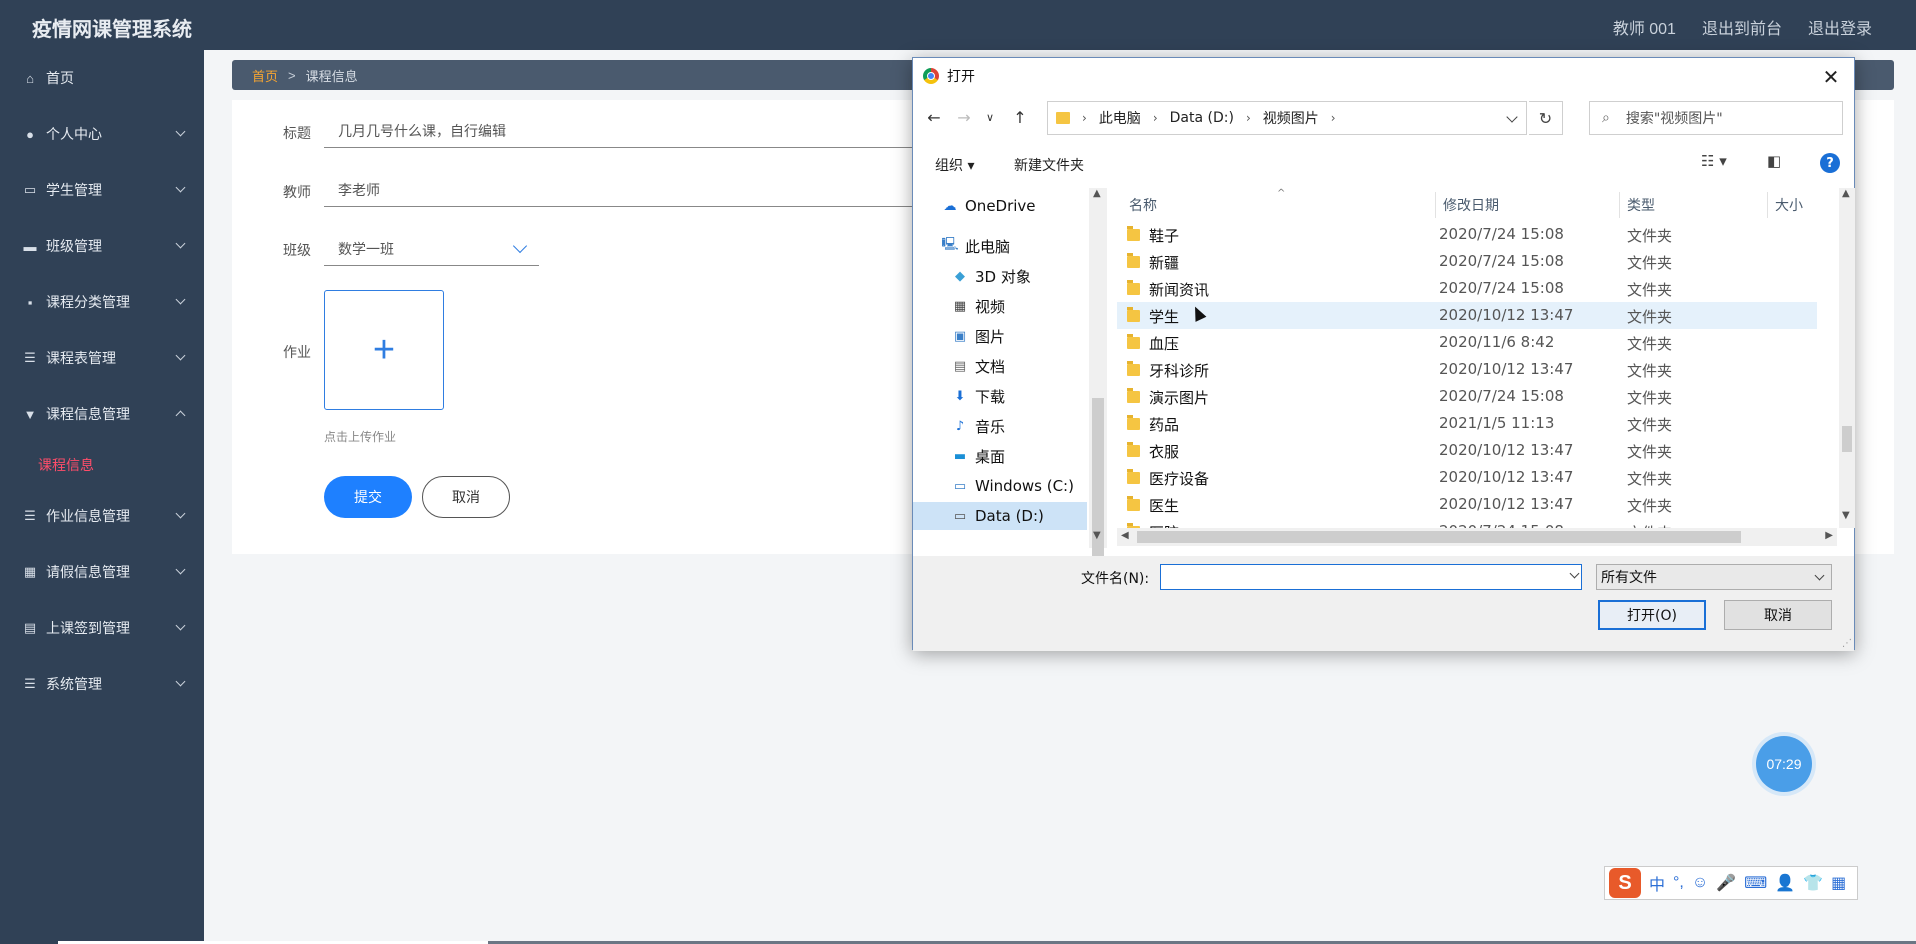 Image resolution: width=1916 pixels, height=944 pixels. Describe the element at coordinates (1098, 483) in the screenshot. I see `nav-scroll-thumb` at that location.